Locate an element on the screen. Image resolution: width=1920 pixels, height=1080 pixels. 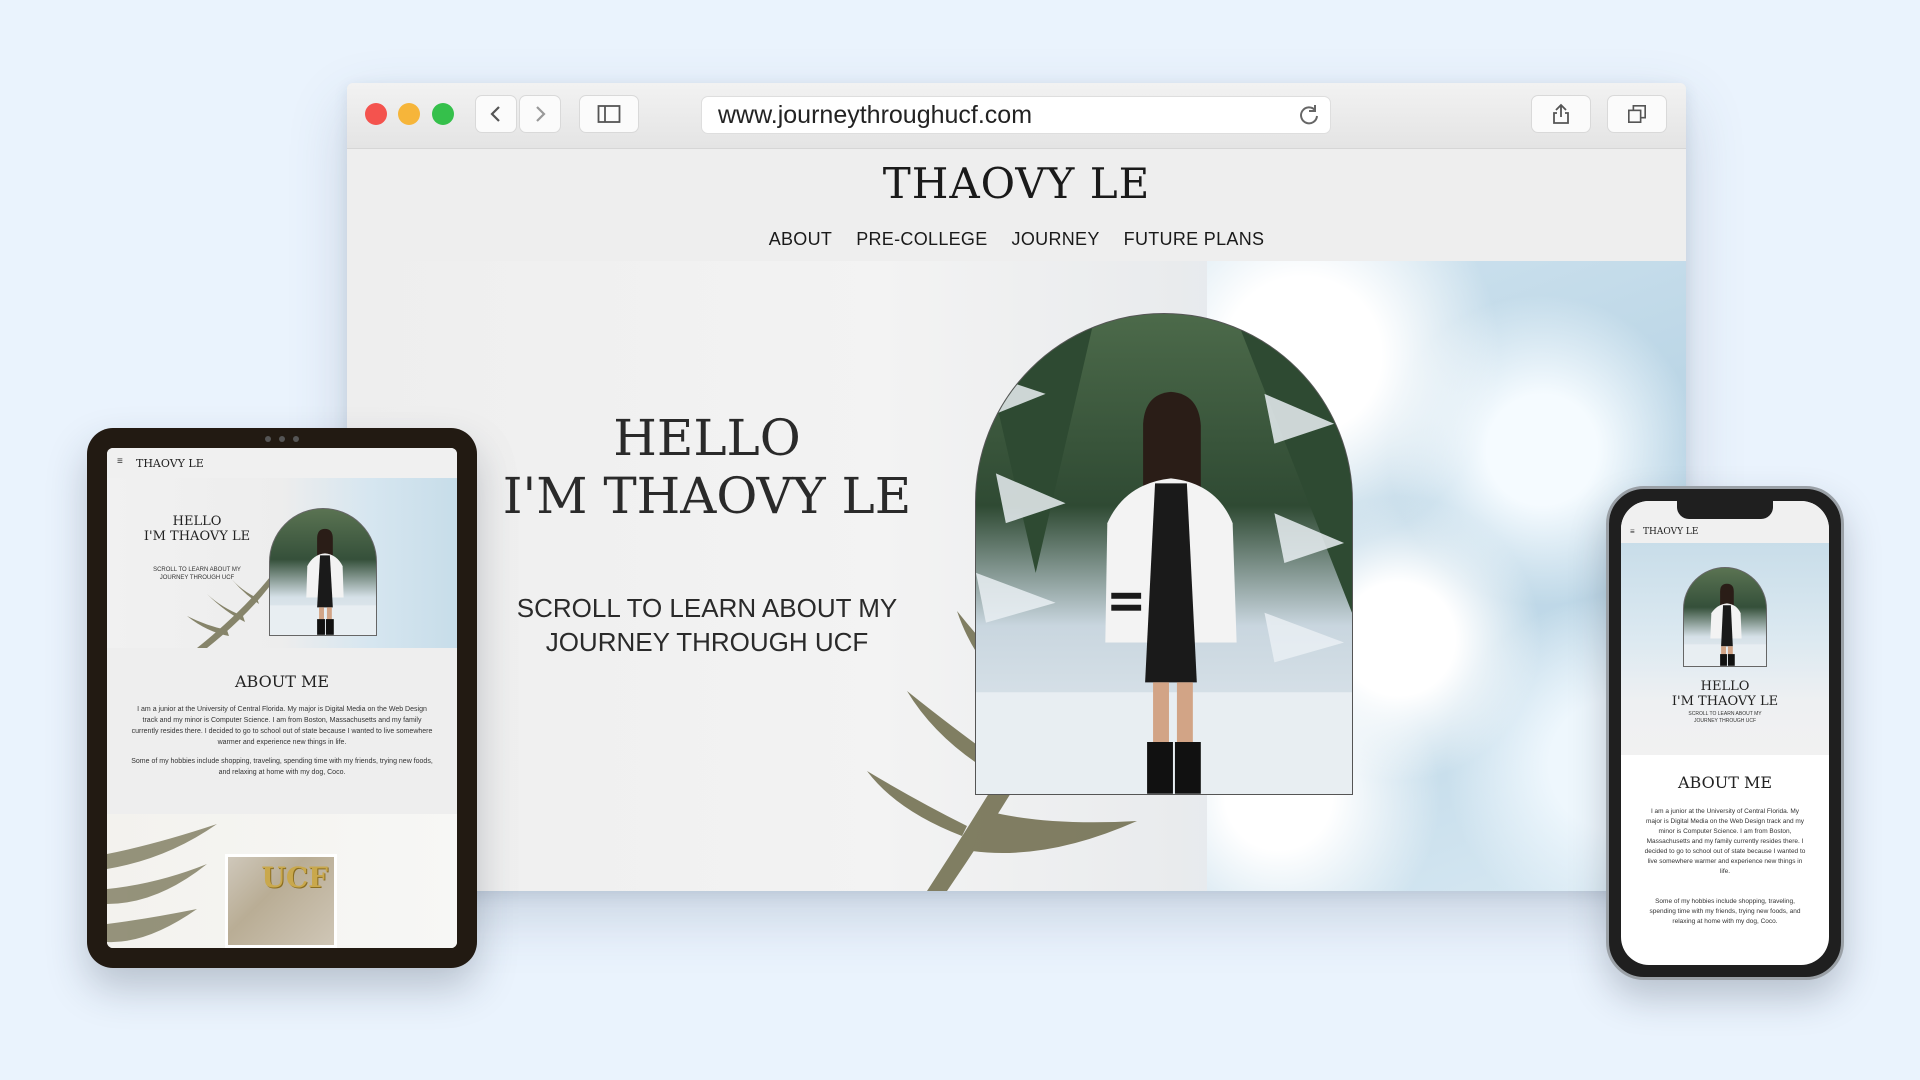
tabs-icon is located at coordinates (1637, 114).